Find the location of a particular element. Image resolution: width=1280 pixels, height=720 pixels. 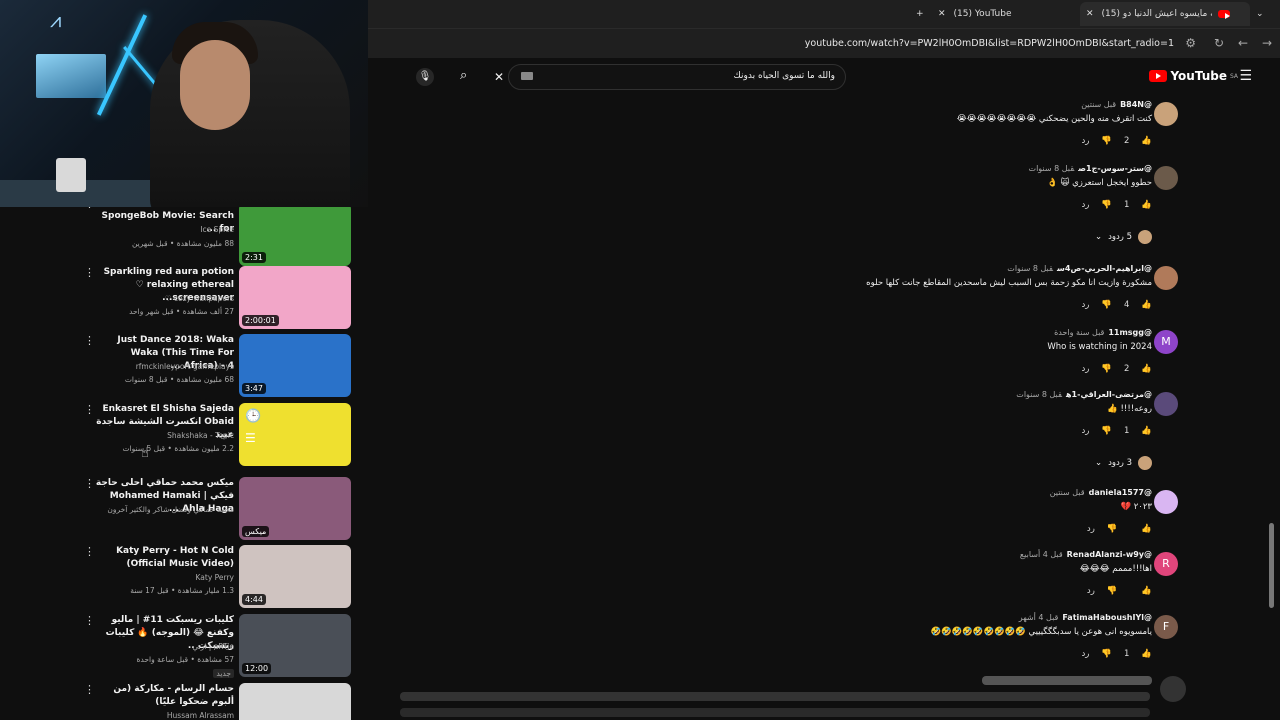

channel-name: aRTie | ارتي is located at coordinates (213, 646).